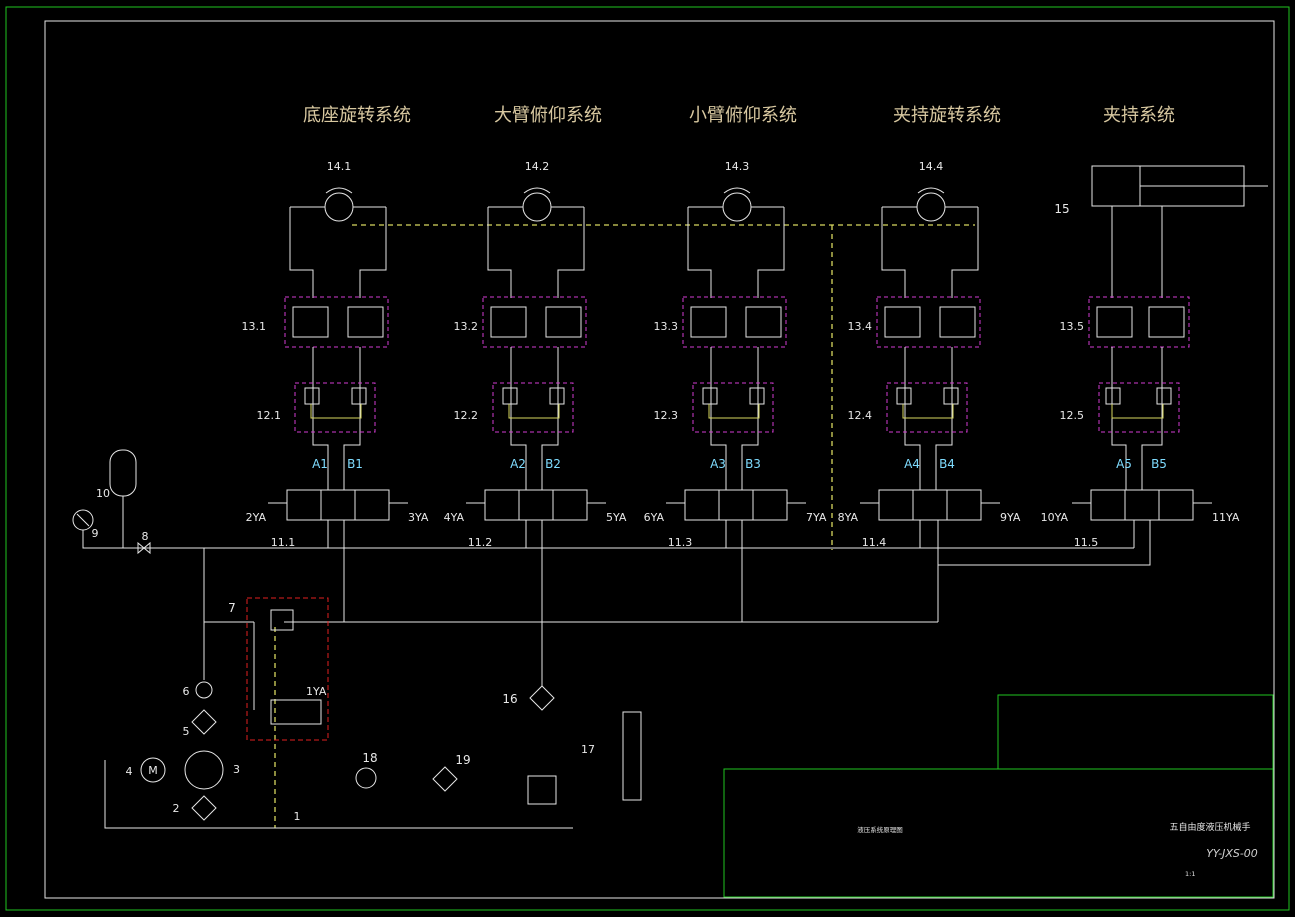 This screenshot has width=1295, height=917. What do you see at coordinates (542, 698) in the screenshot?
I see `return-filter-icon` at bounding box center [542, 698].